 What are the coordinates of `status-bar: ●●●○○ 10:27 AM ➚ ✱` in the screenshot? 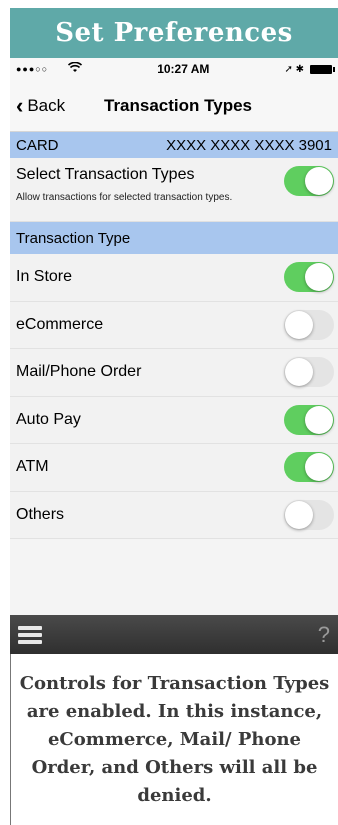 It's located at (174, 69).